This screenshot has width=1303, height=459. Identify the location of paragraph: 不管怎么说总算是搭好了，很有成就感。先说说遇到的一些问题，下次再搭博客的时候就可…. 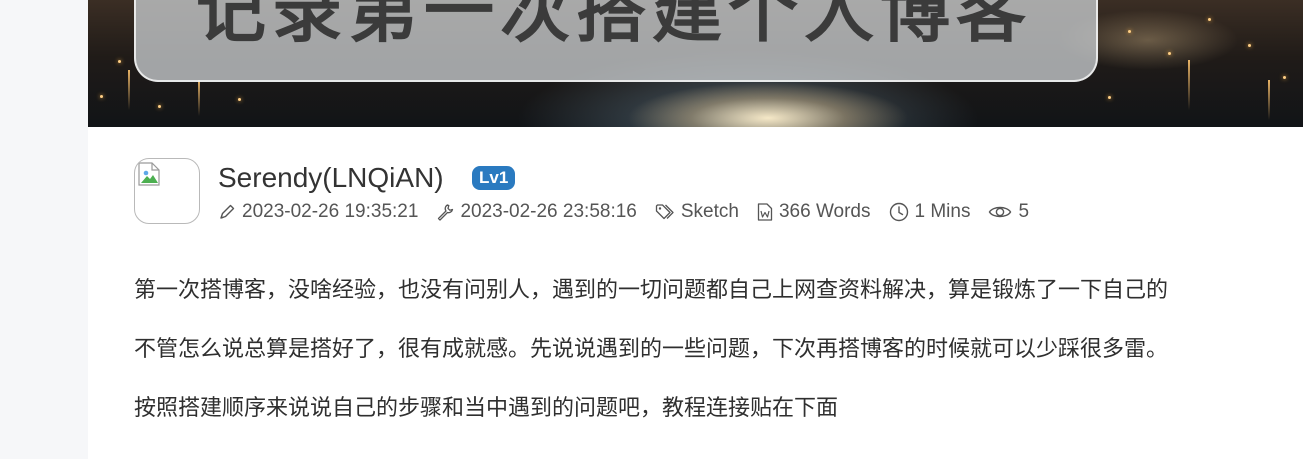
(651, 349).